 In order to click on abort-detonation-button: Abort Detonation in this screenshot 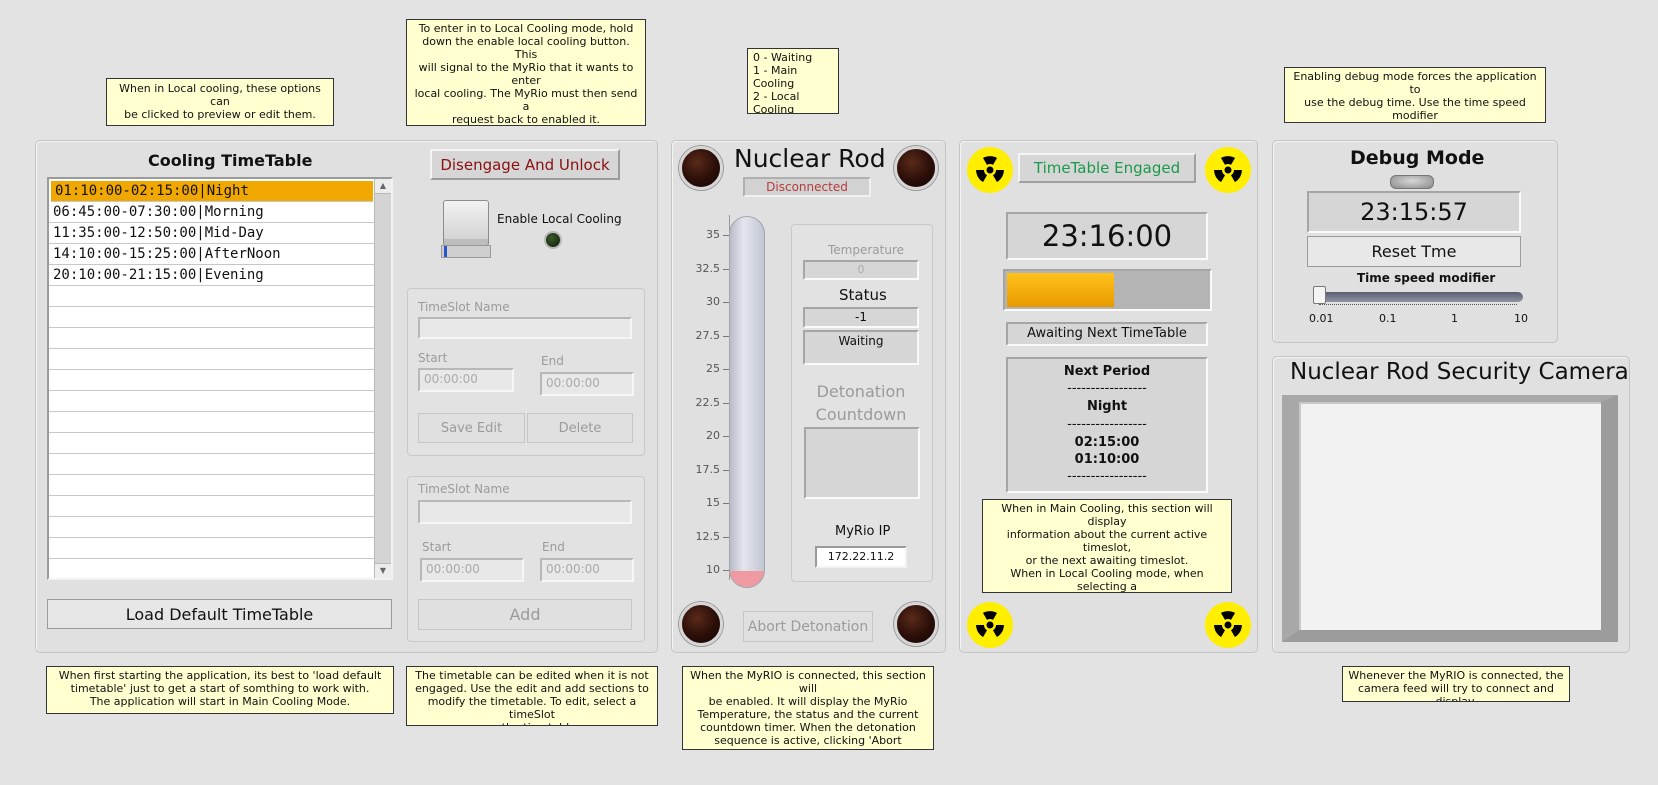, I will do `click(808, 626)`.